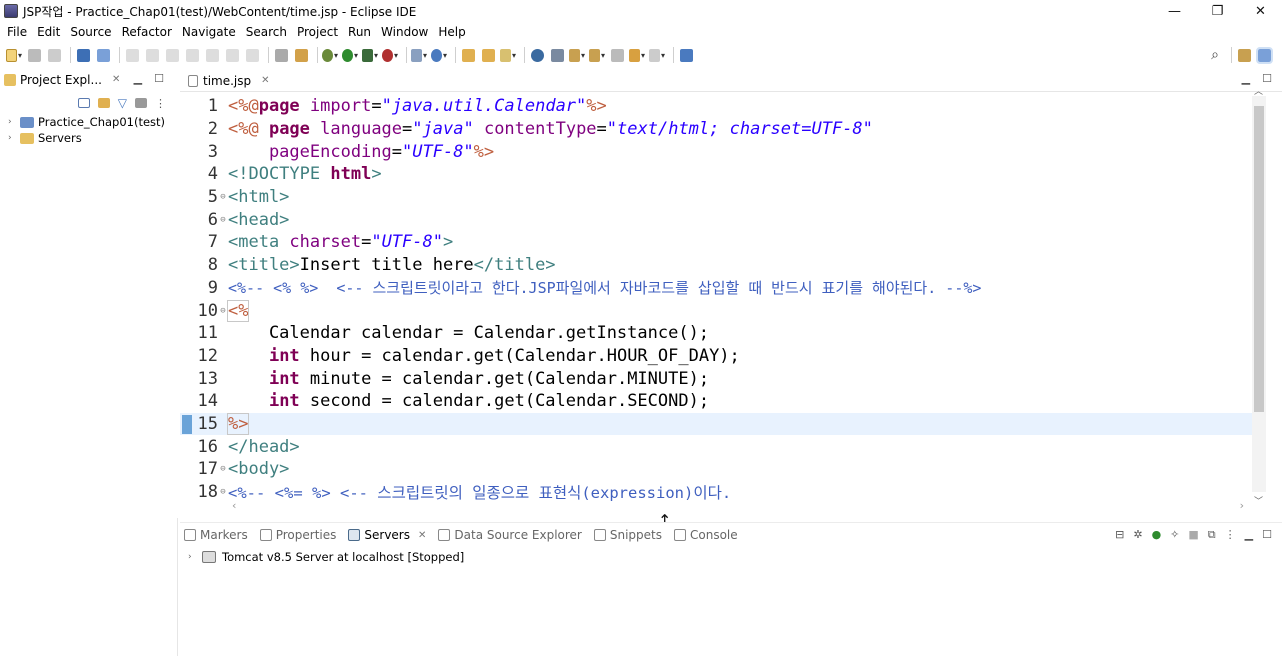 Image resolution: width=1282 pixels, height=656 pixels. What do you see at coordinates (617, 55) in the screenshot?
I see `last-edit-location-icon` at bounding box center [617, 55].